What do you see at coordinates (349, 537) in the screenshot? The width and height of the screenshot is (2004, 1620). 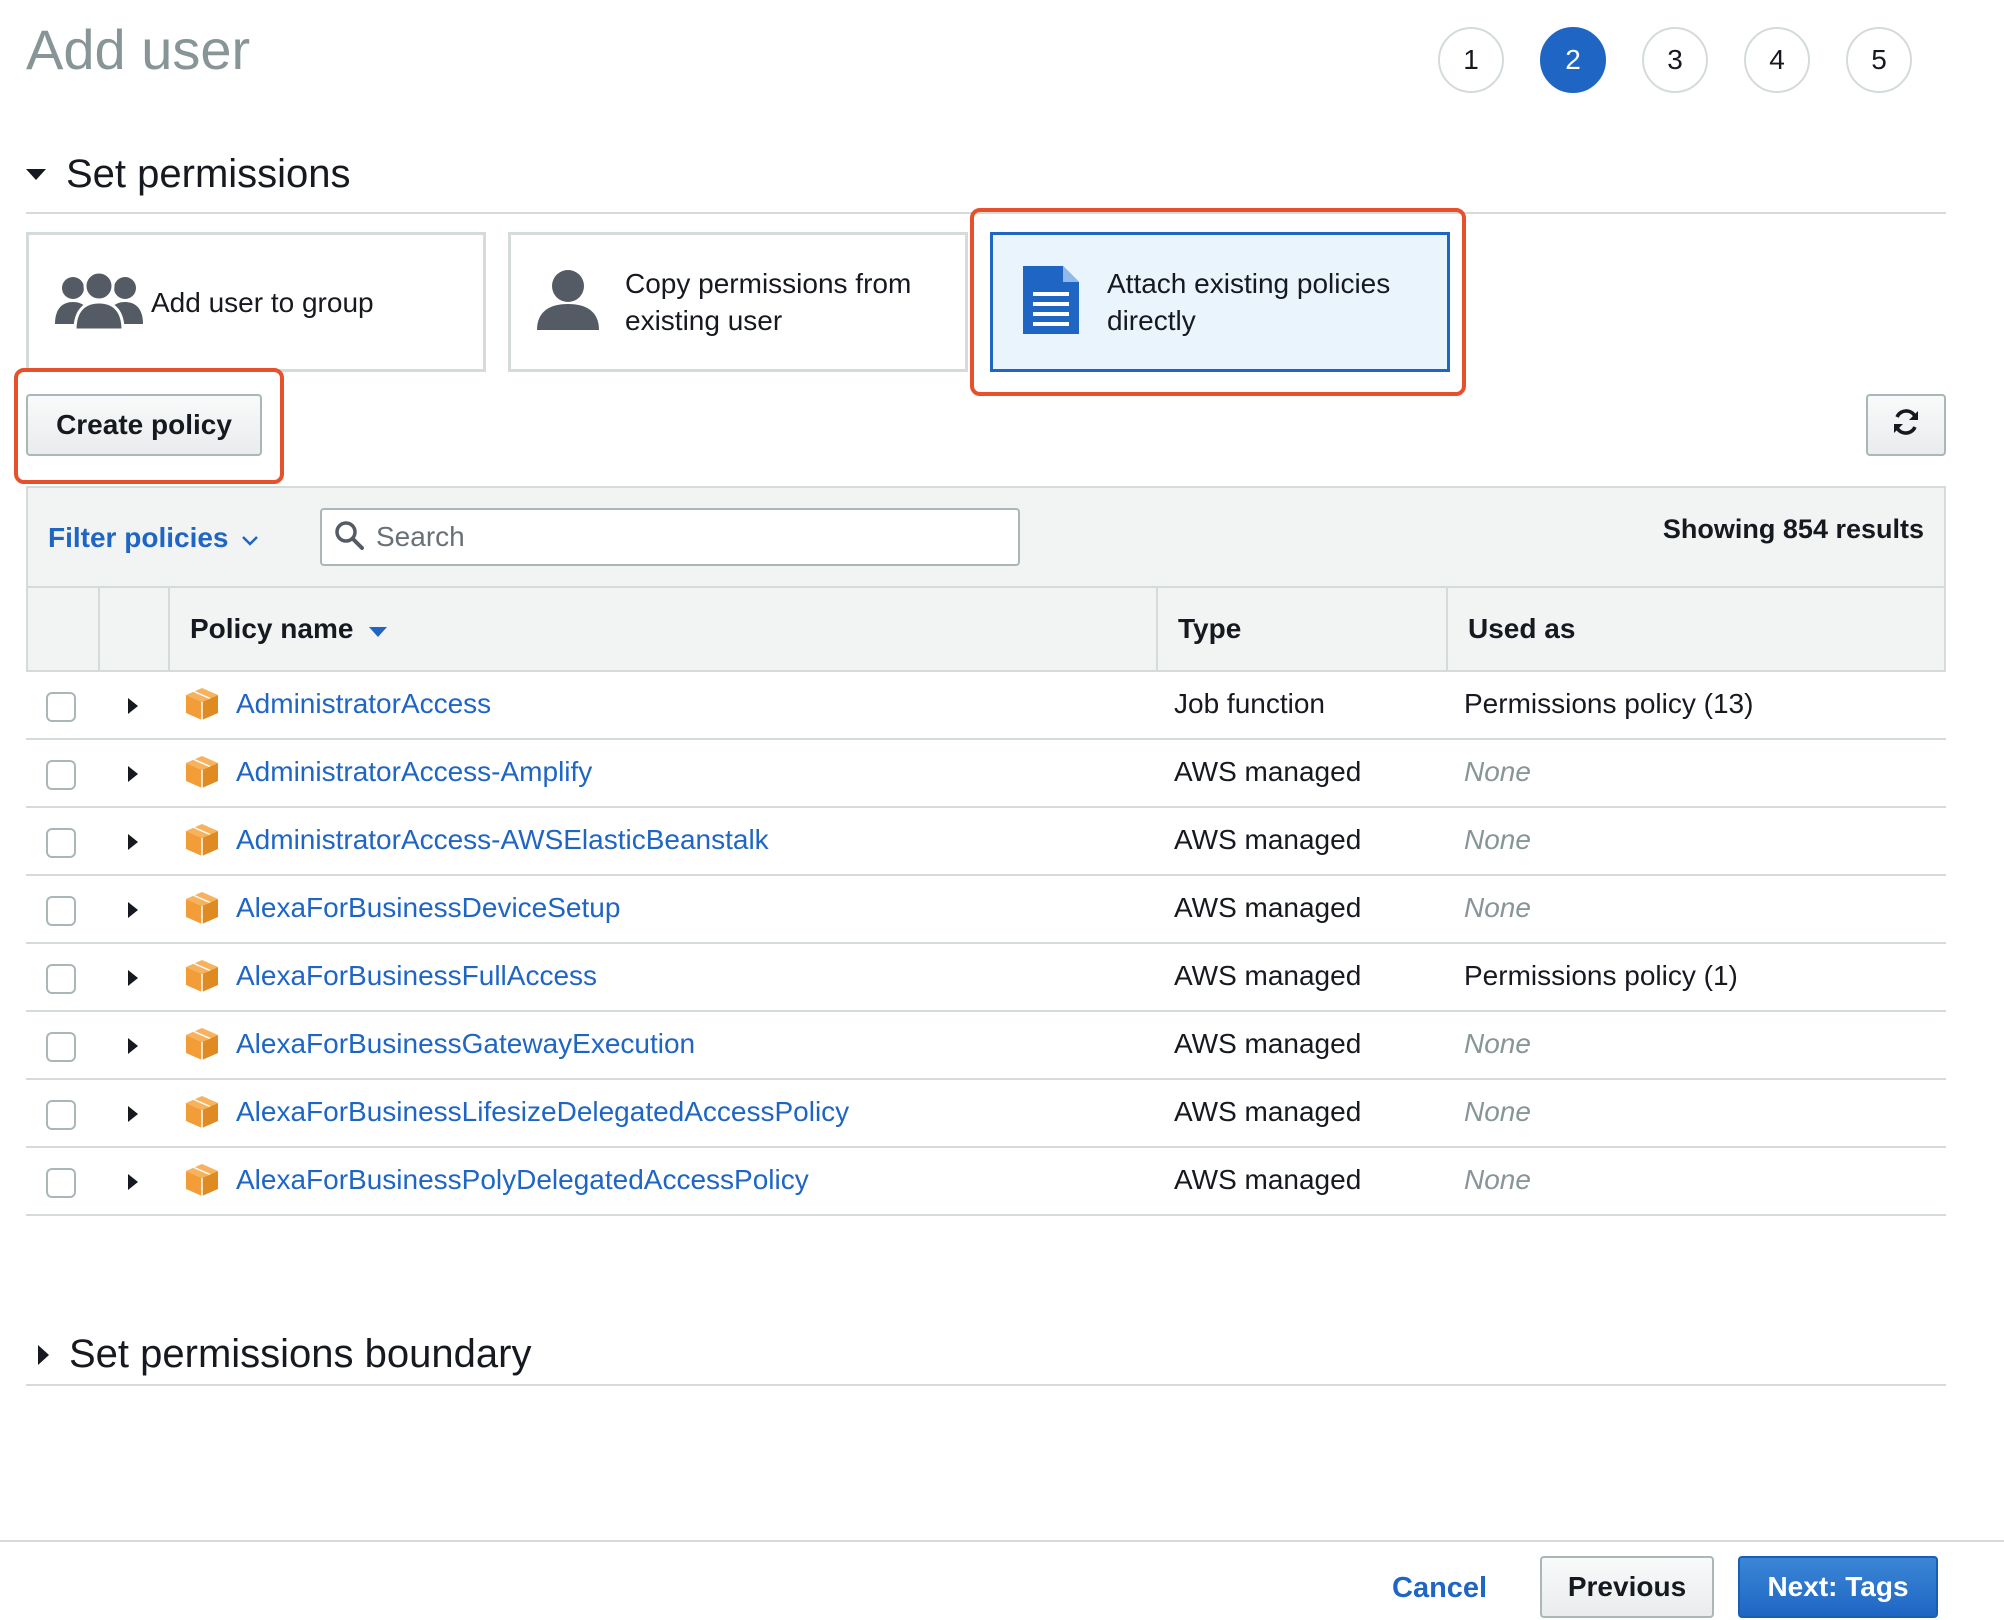 I see `search-icon` at bounding box center [349, 537].